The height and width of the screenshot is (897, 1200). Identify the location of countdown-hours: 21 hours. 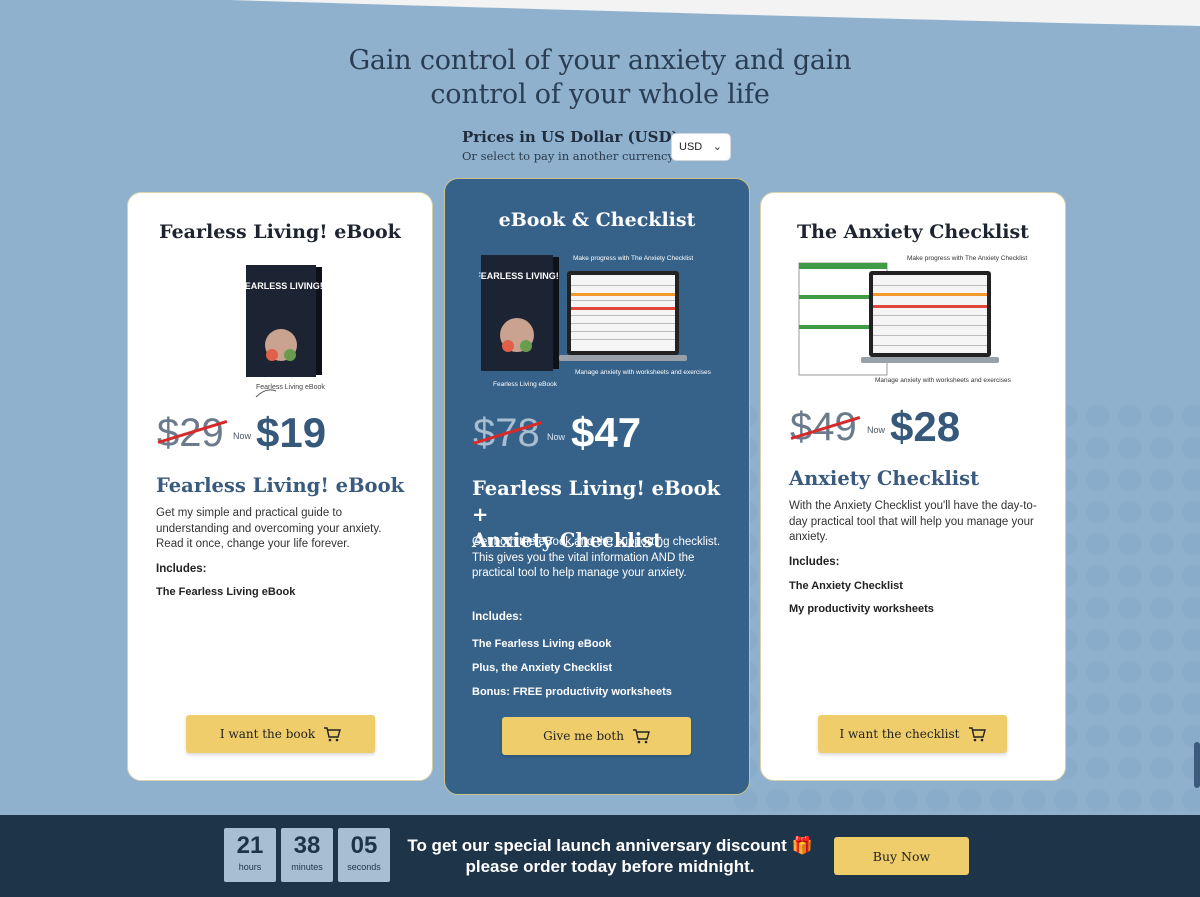
(250, 855).